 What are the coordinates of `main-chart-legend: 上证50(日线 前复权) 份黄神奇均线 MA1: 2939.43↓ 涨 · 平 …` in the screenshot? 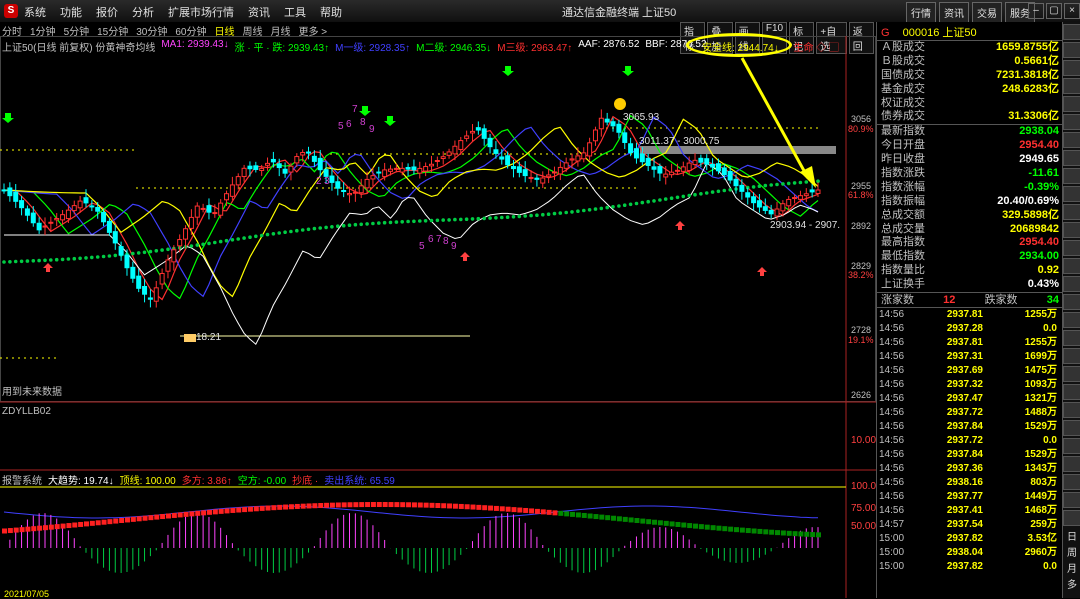 It's located at (357, 46).